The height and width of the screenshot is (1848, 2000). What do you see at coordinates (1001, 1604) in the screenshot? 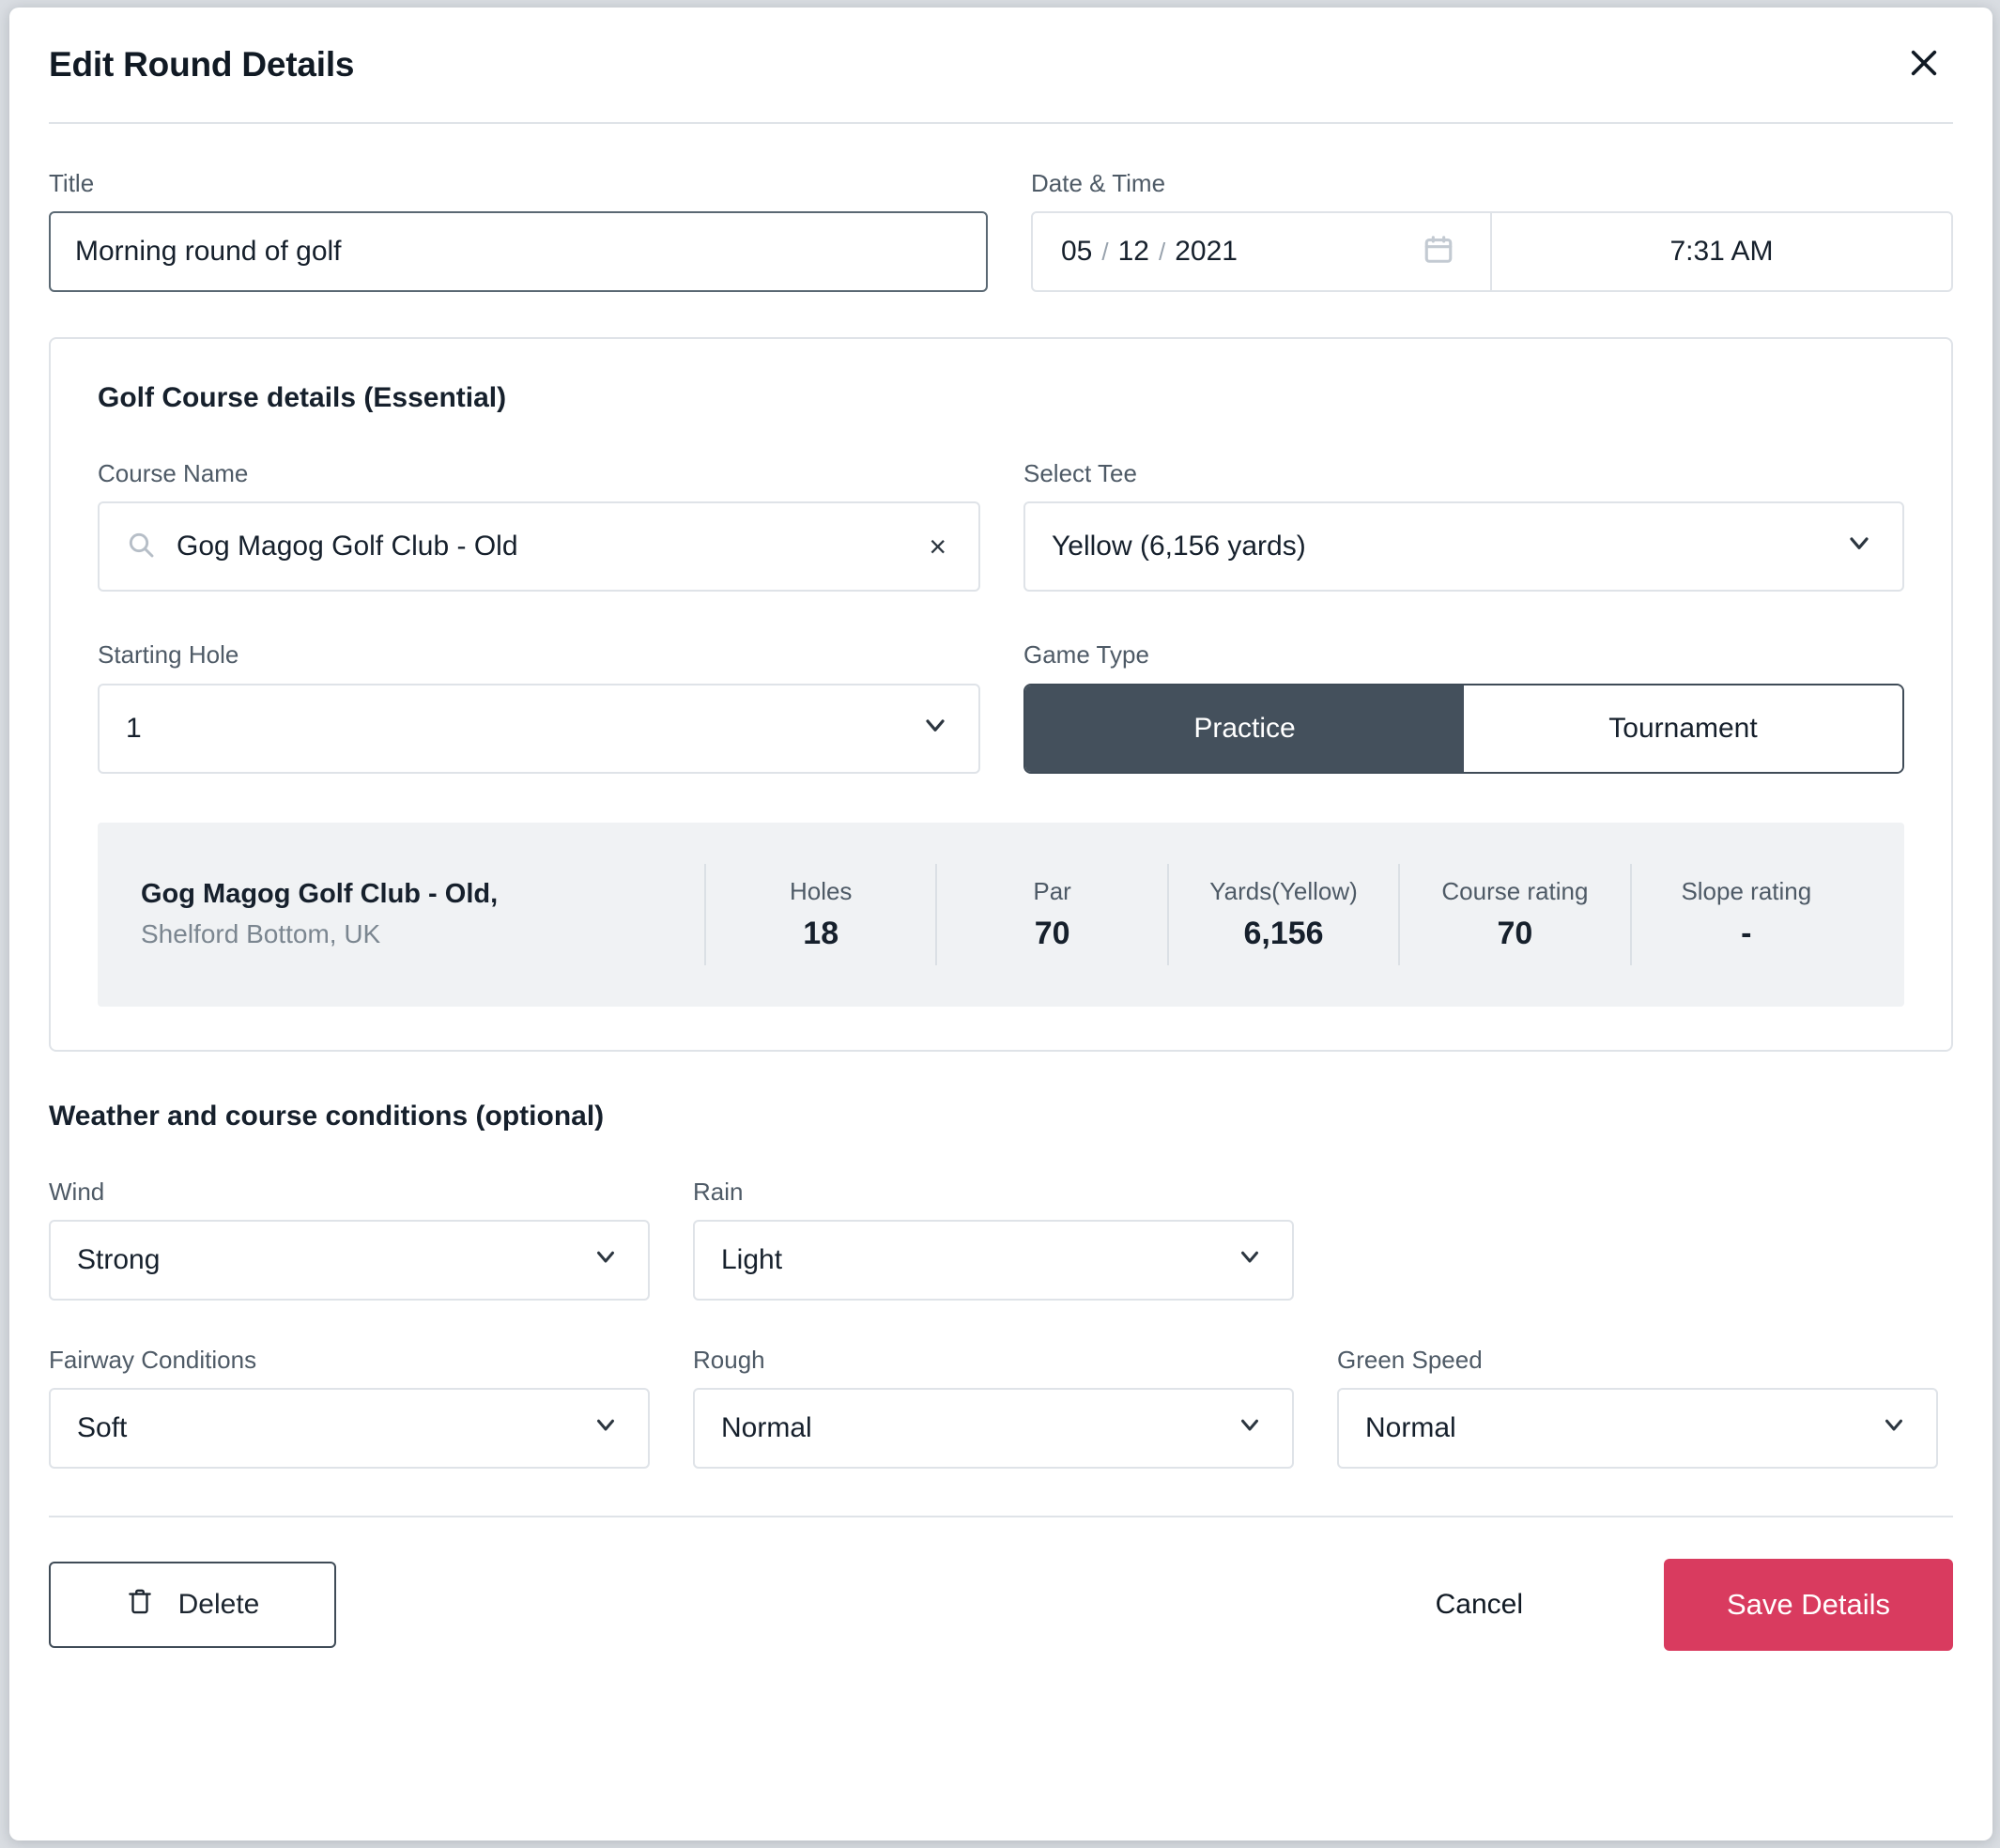
I see `modal-footer: Delete Cancel Save Details` at bounding box center [1001, 1604].